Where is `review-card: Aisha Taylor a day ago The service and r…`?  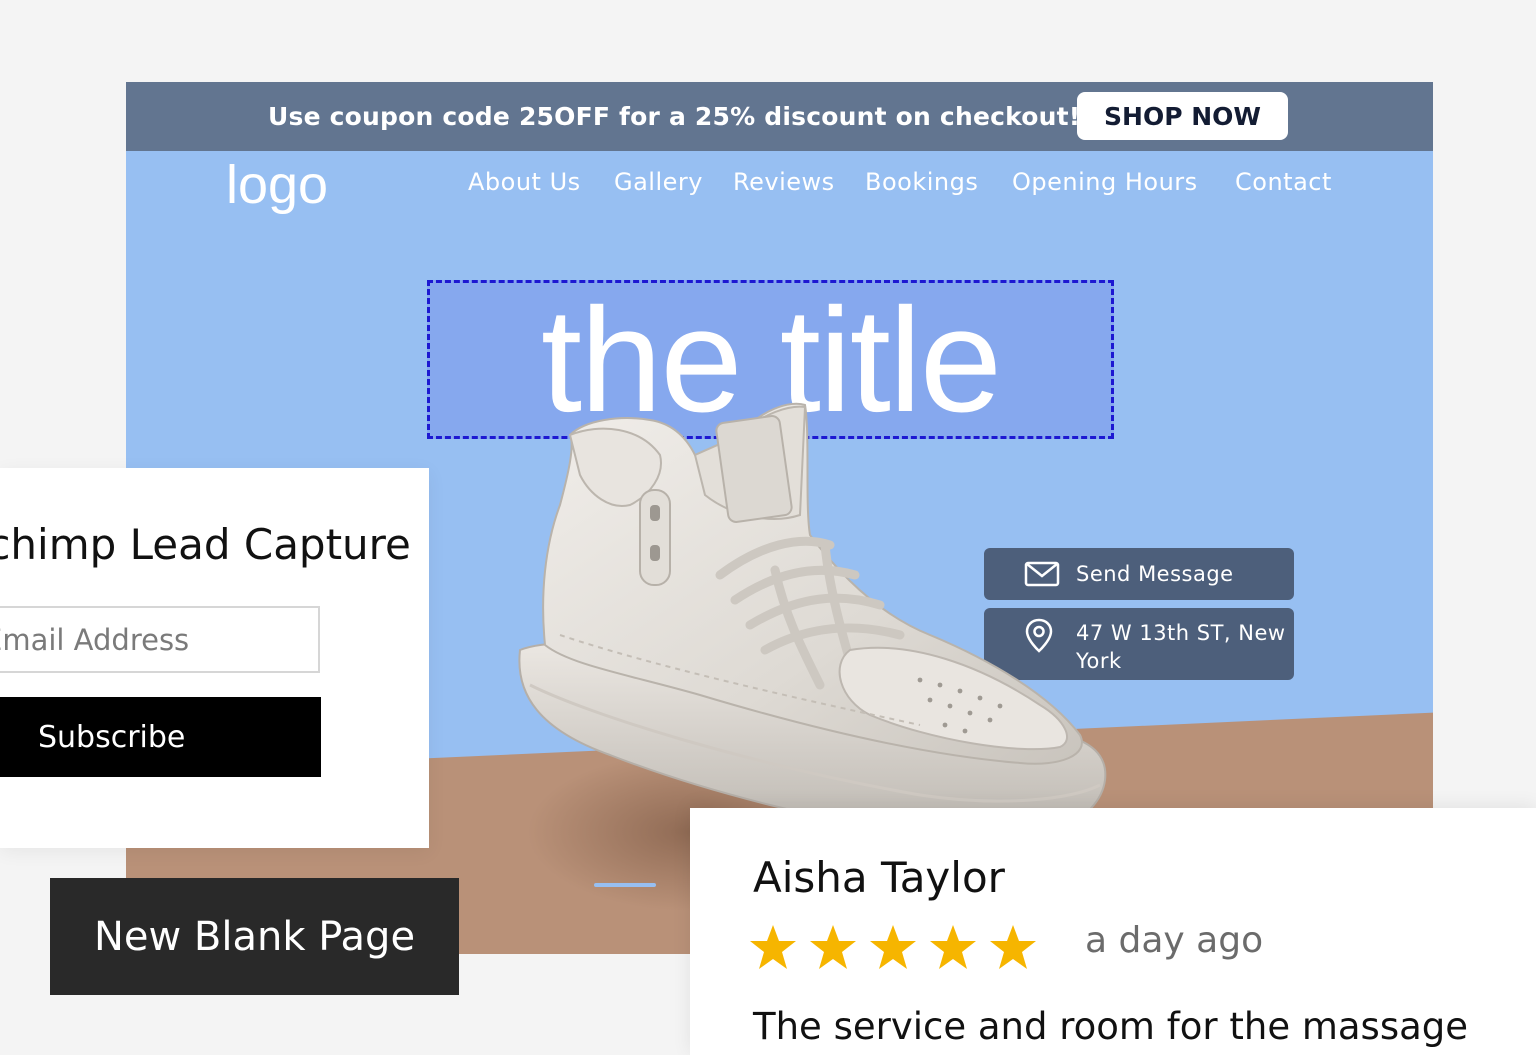 review-card: Aisha Taylor a day ago The service and r… is located at coordinates (1113, 931).